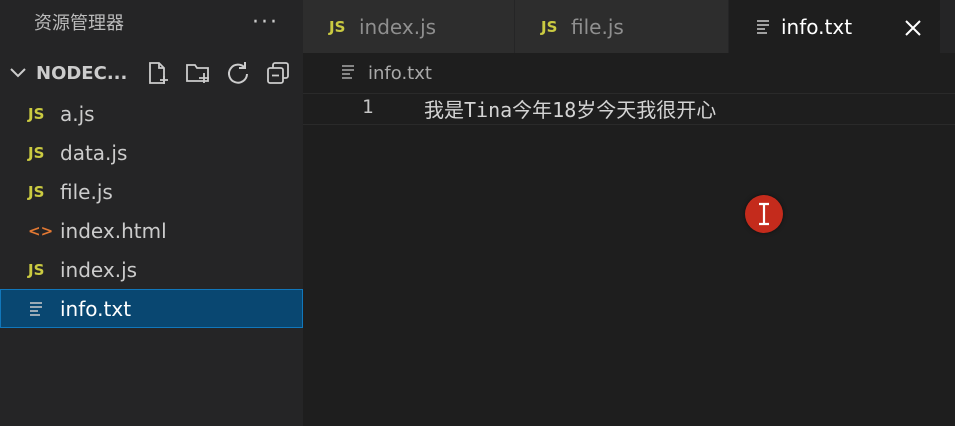 The image size is (955, 426). What do you see at coordinates (96, 308) in the screenshot?
I see `file-name: info.txt` at bounding box center [96, 308].